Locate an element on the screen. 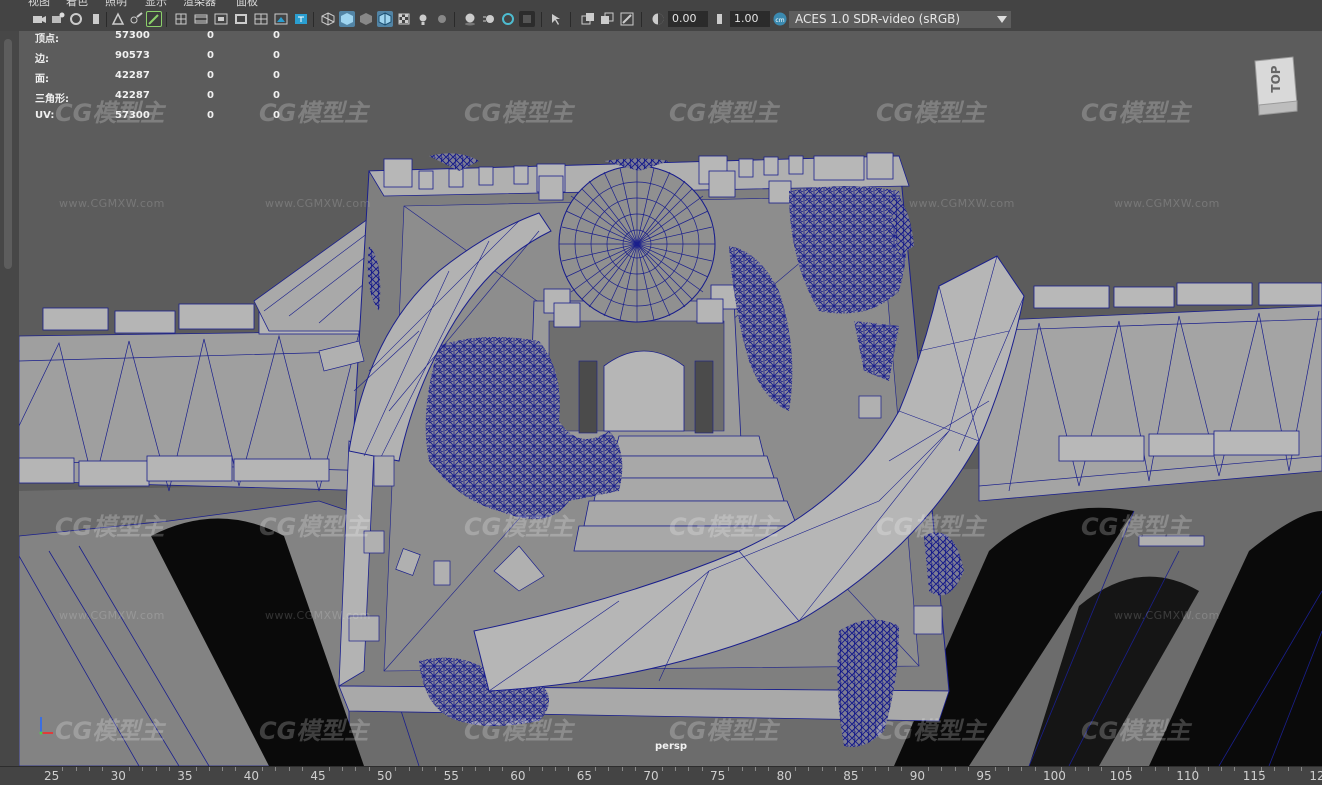  time-tick-label: 60 is located at coordinates (518, 776).